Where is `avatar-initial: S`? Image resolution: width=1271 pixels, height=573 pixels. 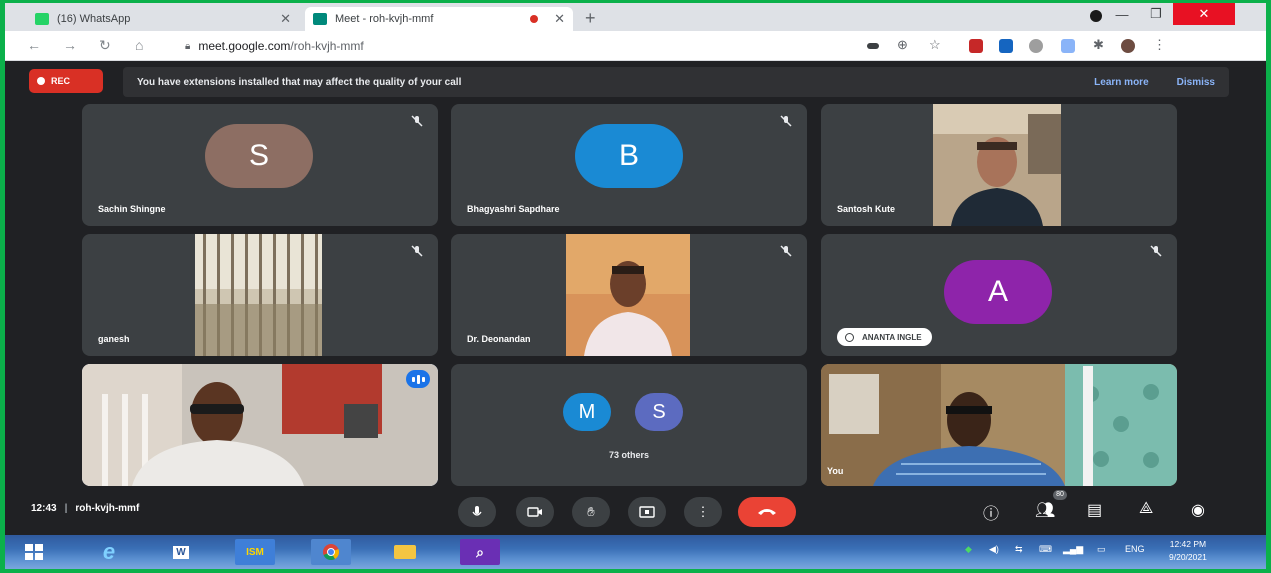 avatar-initial: S is located at coordinates (258, 155).